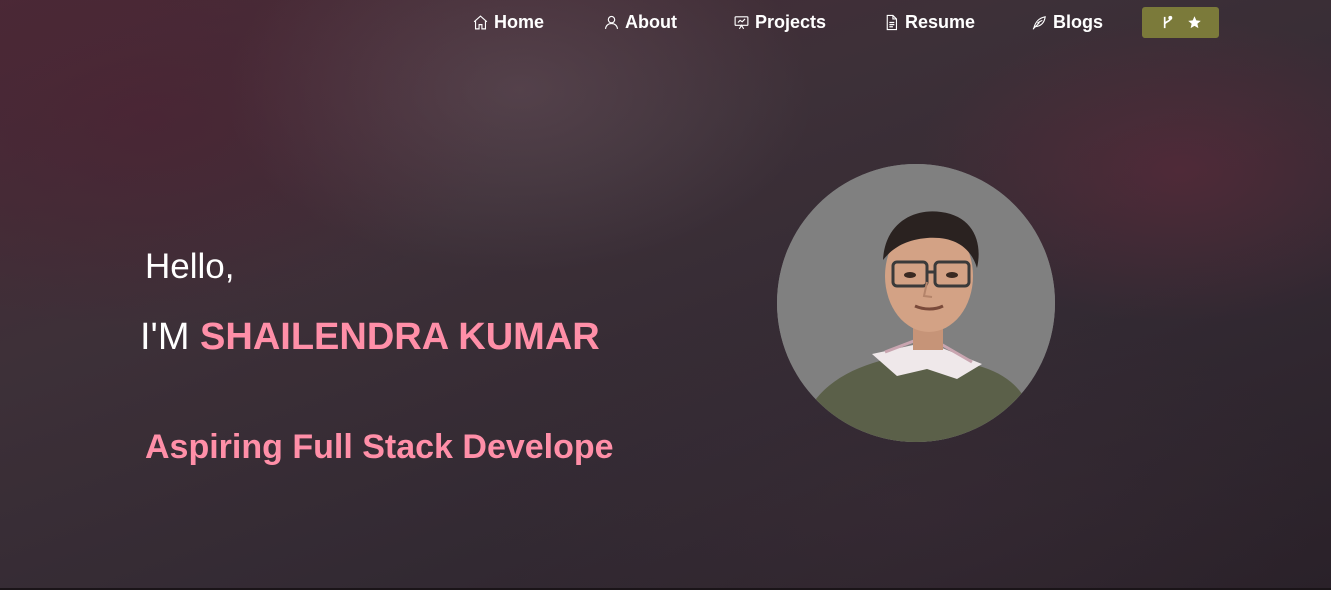 The width and height of the screenshot is (1331, 590). Describe the element at coordinates (190, 266) in the screenshot. I see `greeting: Hello,` at that location.